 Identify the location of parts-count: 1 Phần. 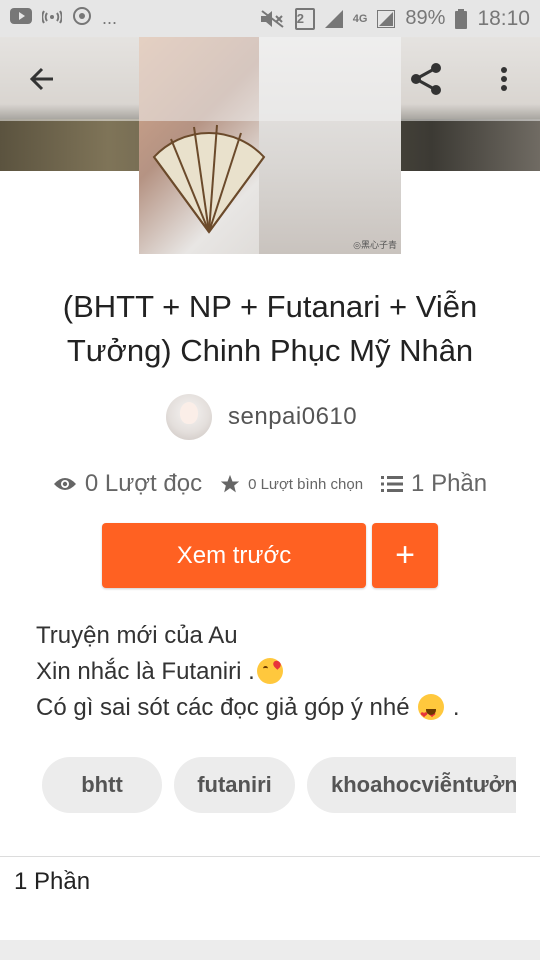
(449, 483).